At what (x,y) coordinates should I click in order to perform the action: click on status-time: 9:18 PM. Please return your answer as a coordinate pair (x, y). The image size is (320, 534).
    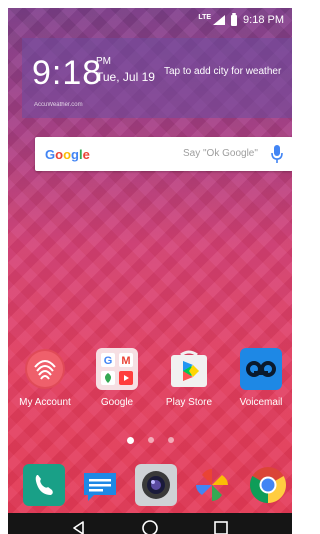
    Looking at the image, I should click on (263, 20).